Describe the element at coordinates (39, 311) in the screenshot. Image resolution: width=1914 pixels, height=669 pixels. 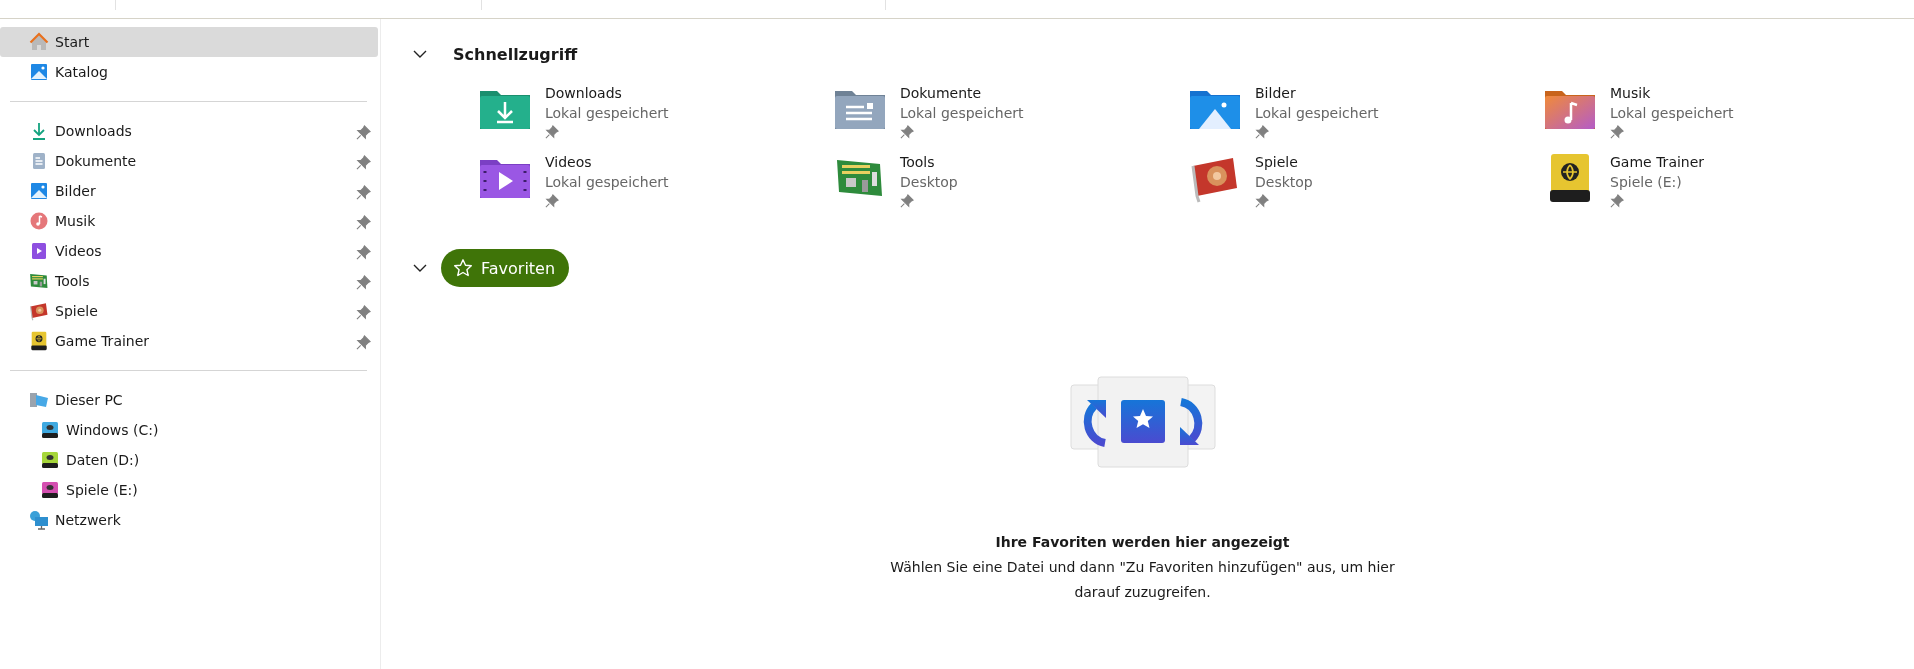
I see `graphics-card-icon` at that location.